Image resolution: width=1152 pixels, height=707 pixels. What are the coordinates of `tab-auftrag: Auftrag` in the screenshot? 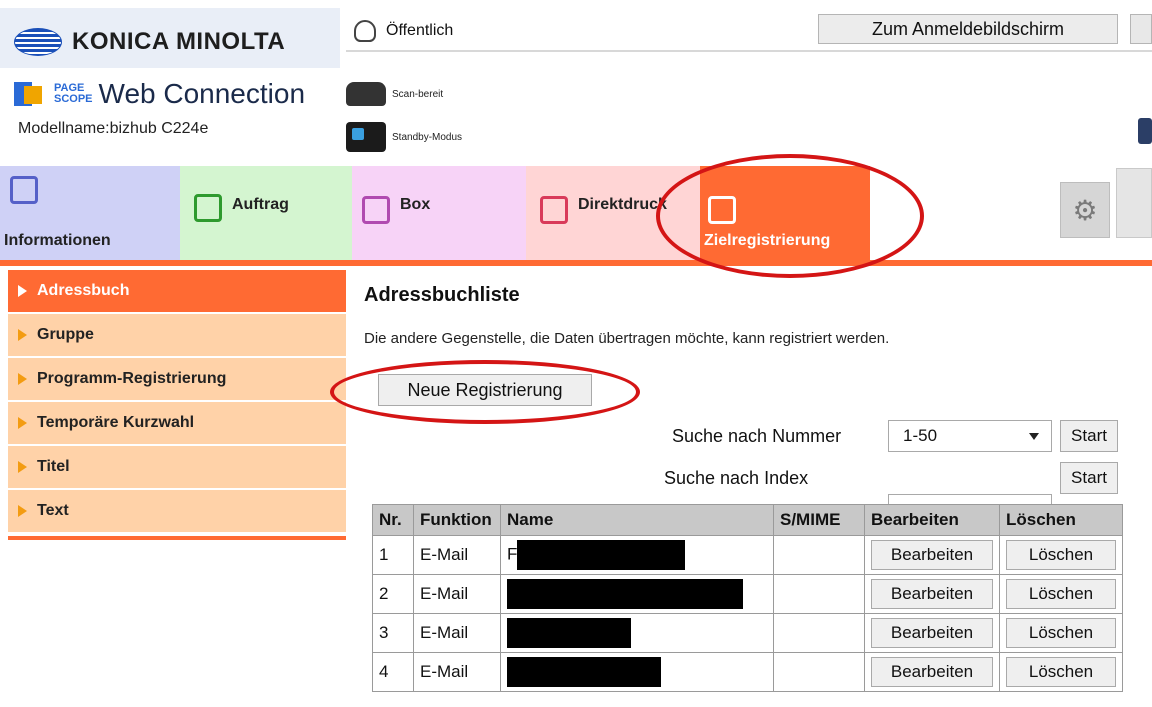 It's located at (266, 213).